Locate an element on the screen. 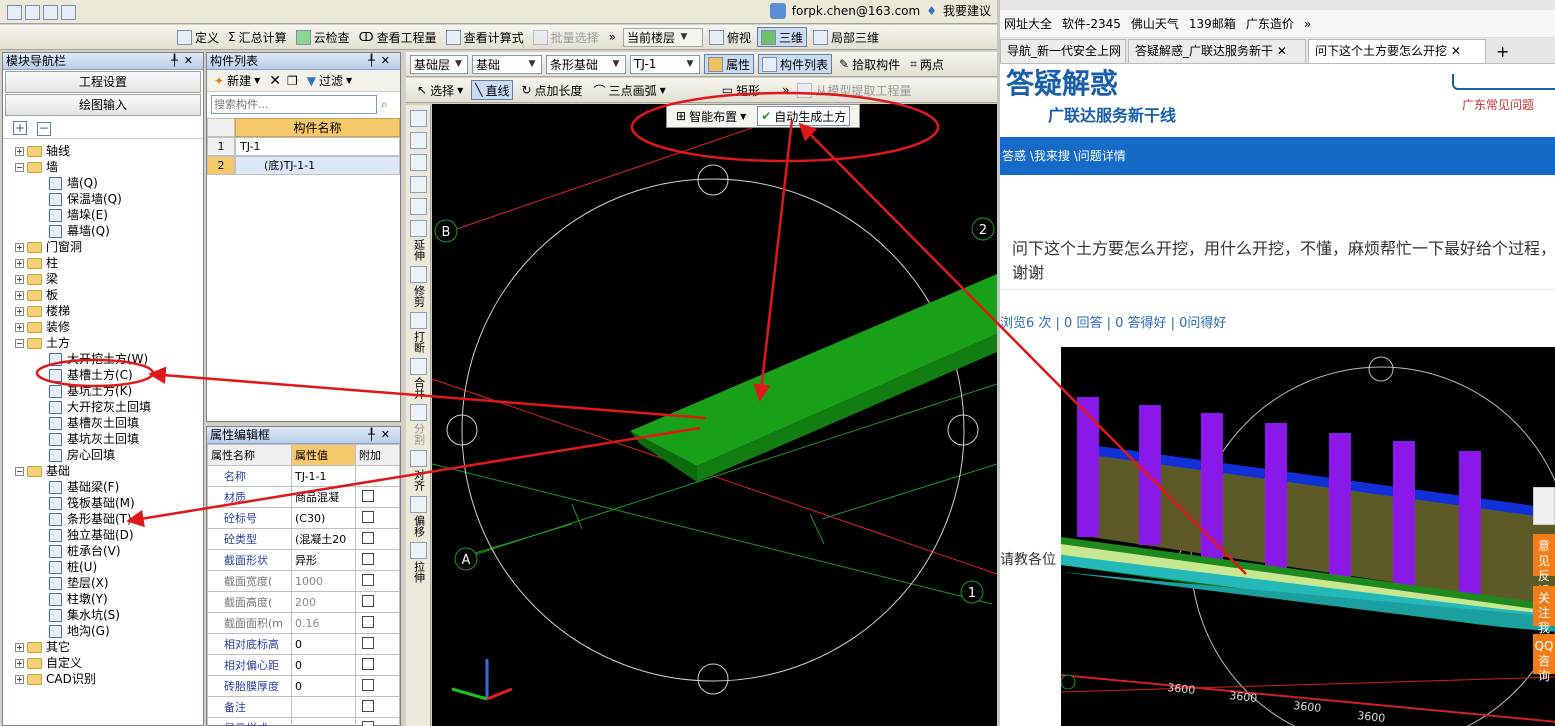 The height and width of the screenshot is (726, 1555). three-point-arc-button: ⌒ 三点画弧 ▼ is located at coordinates (630, 90).